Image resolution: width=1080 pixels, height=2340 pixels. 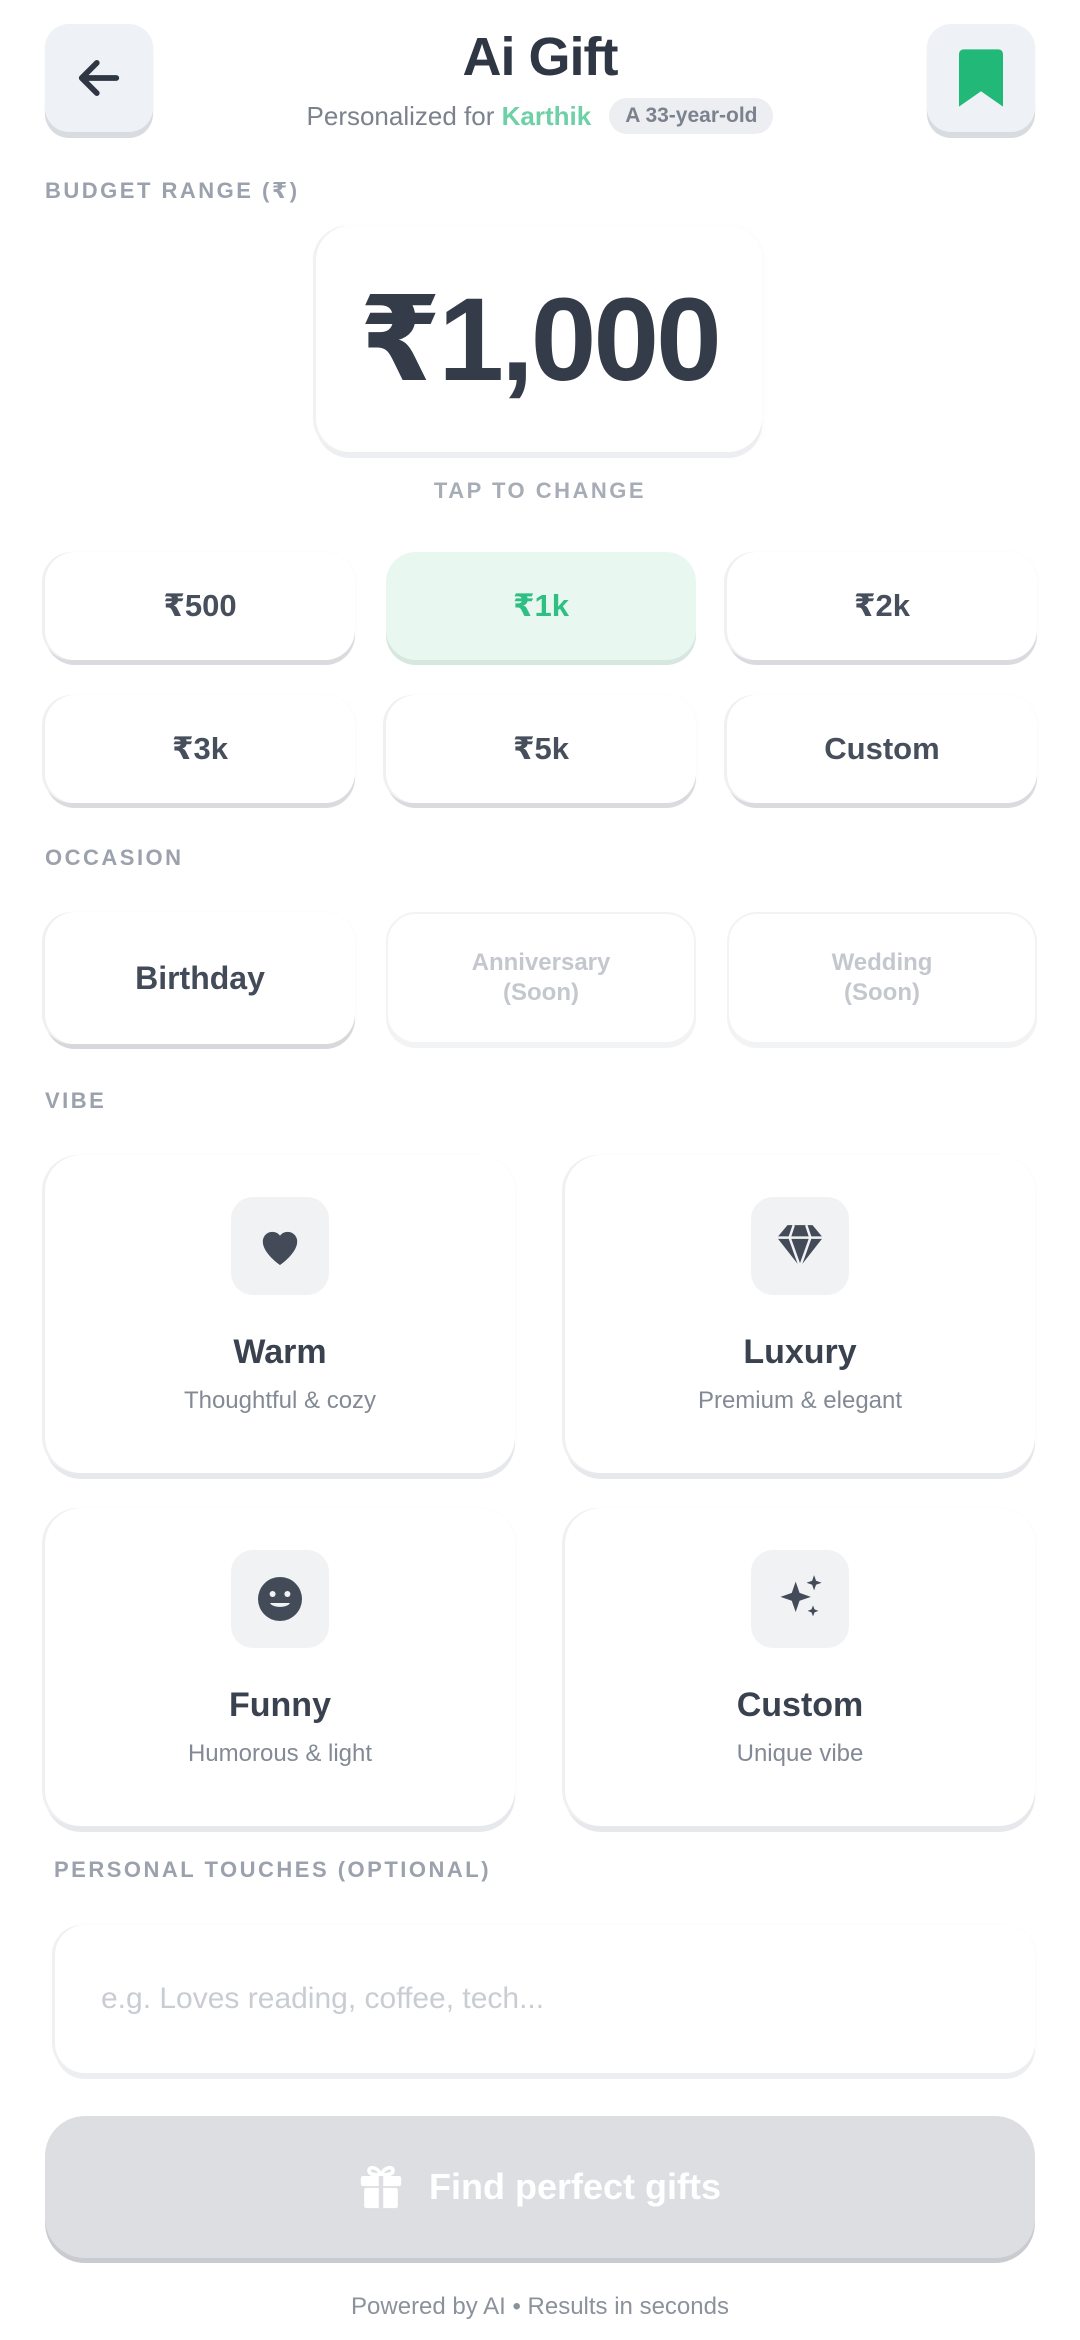 I want to click on bookmark-icon, so click(x=981, y=78).